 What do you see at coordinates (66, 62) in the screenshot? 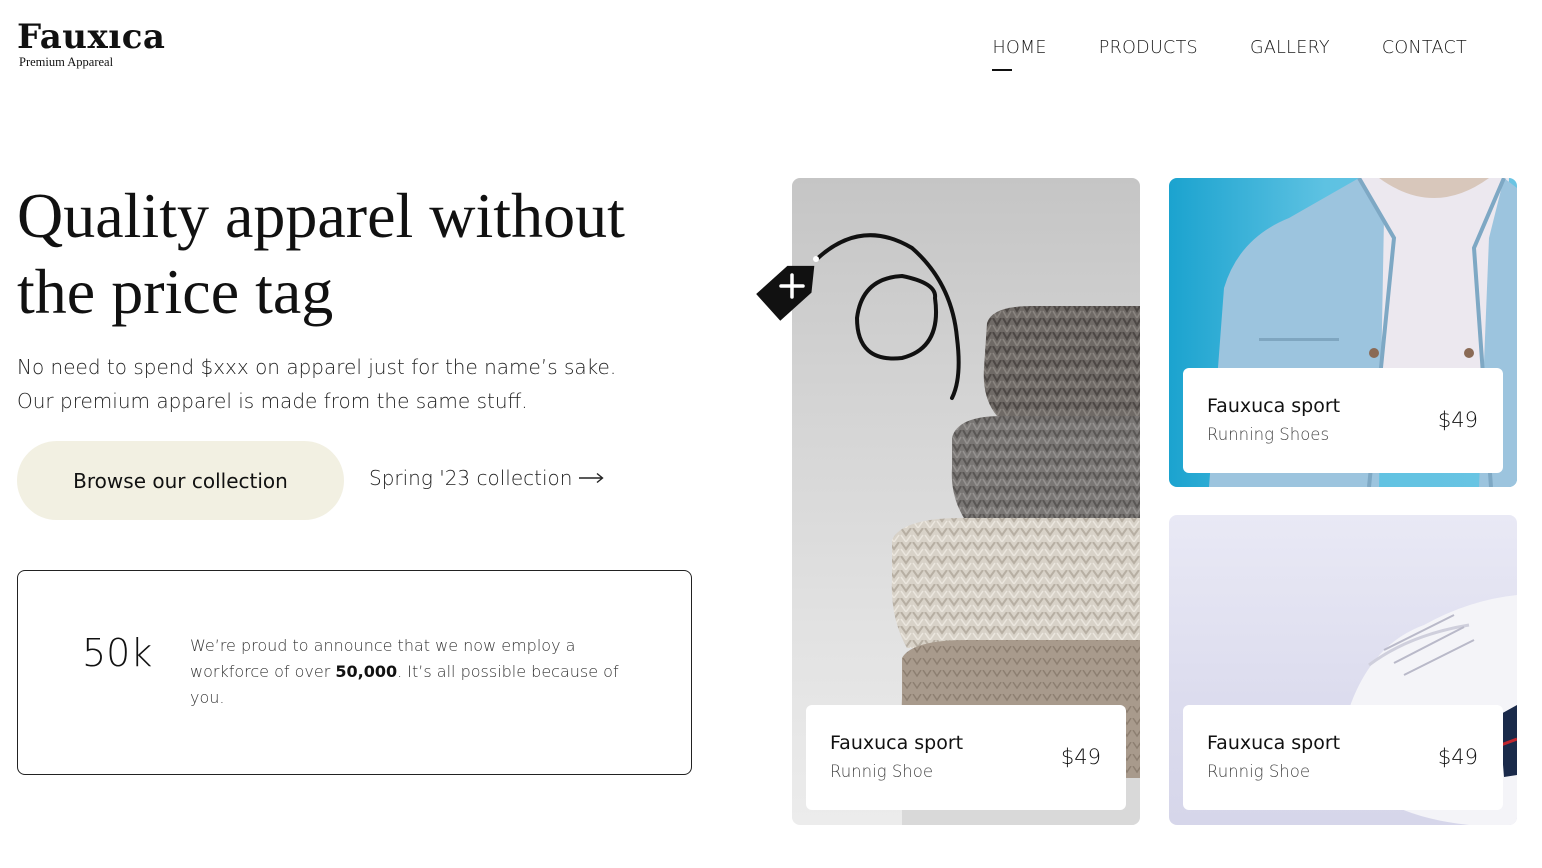
I see `brand-tagline: Premium Appareal` at bounding box center [66, 62].